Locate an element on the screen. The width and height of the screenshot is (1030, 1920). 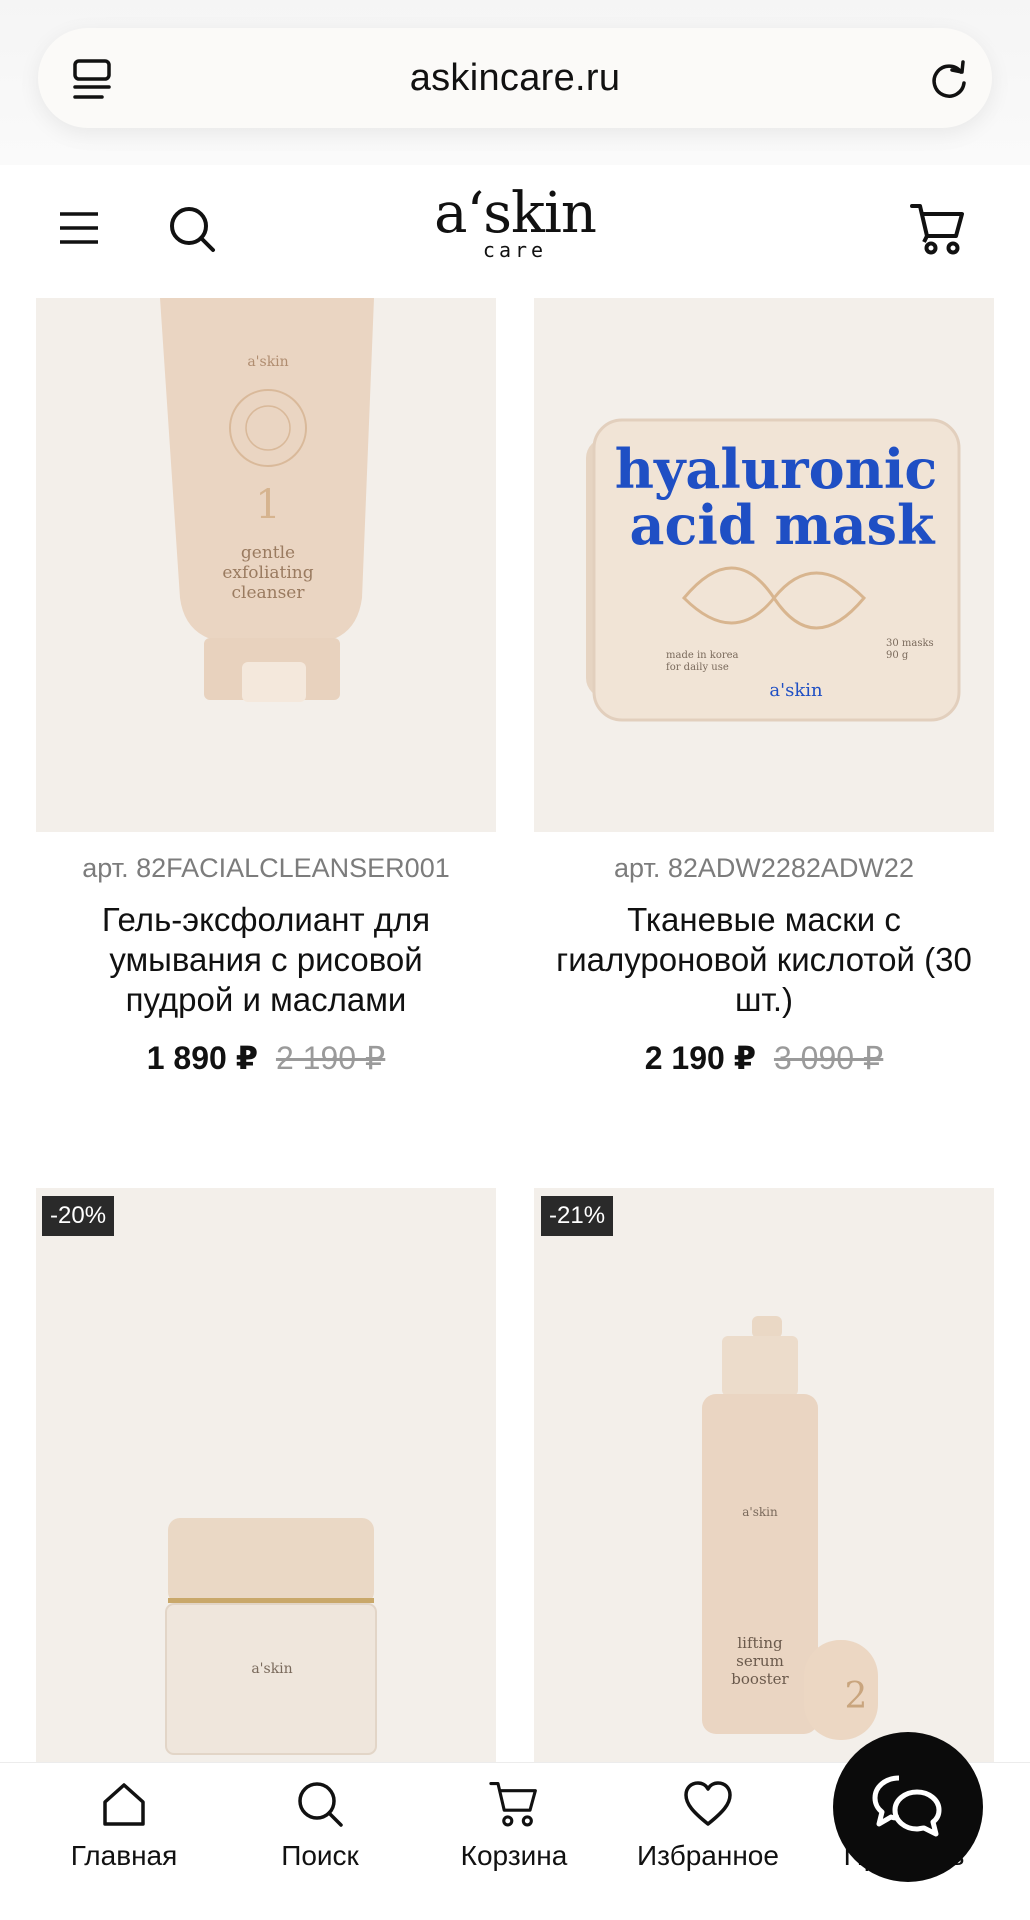
product-article: арт. 82ADW2282ADW22 is located at coordinates (764, 868).